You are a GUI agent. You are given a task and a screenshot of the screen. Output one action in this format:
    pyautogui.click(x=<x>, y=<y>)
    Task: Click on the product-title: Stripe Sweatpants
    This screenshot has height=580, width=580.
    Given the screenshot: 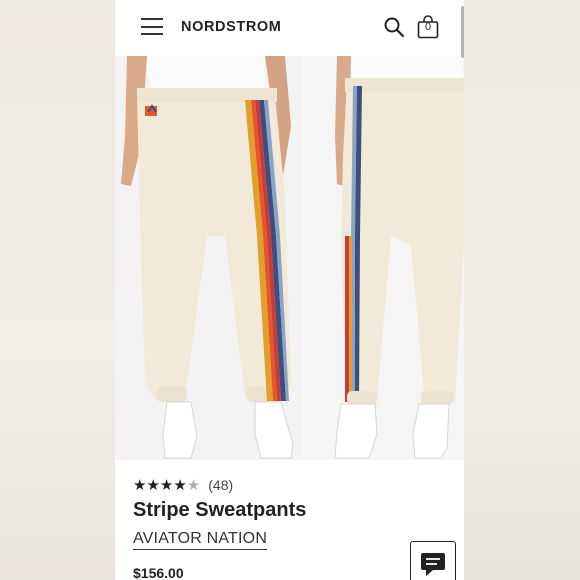 What is the action you would take?
    pyautogui.click(x=220, y=510)
    